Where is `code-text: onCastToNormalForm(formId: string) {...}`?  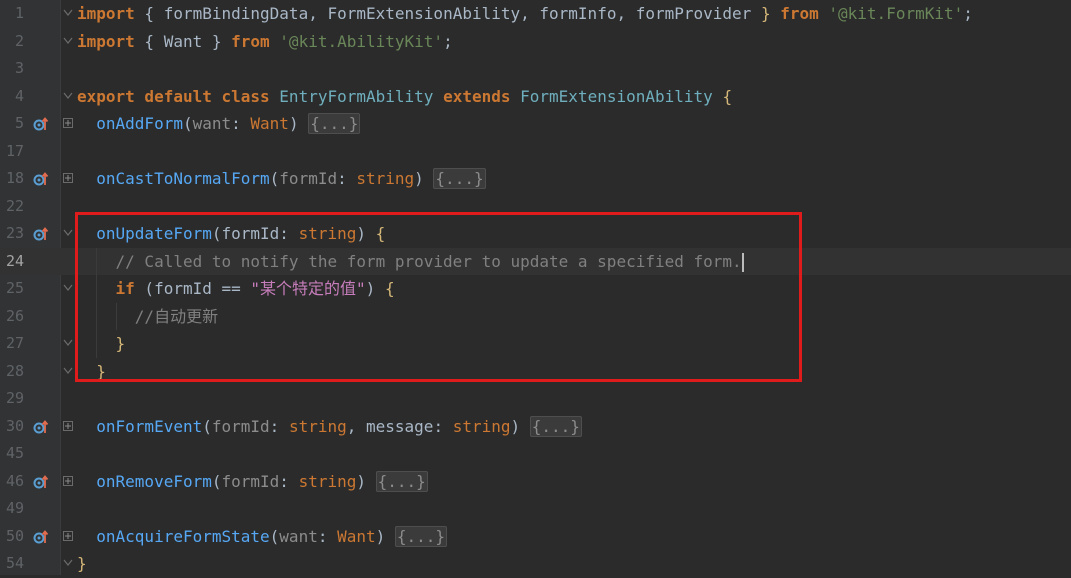
code-text: onCastToNormalForm(formId: string) {...} is located at coordinates (281, 179).